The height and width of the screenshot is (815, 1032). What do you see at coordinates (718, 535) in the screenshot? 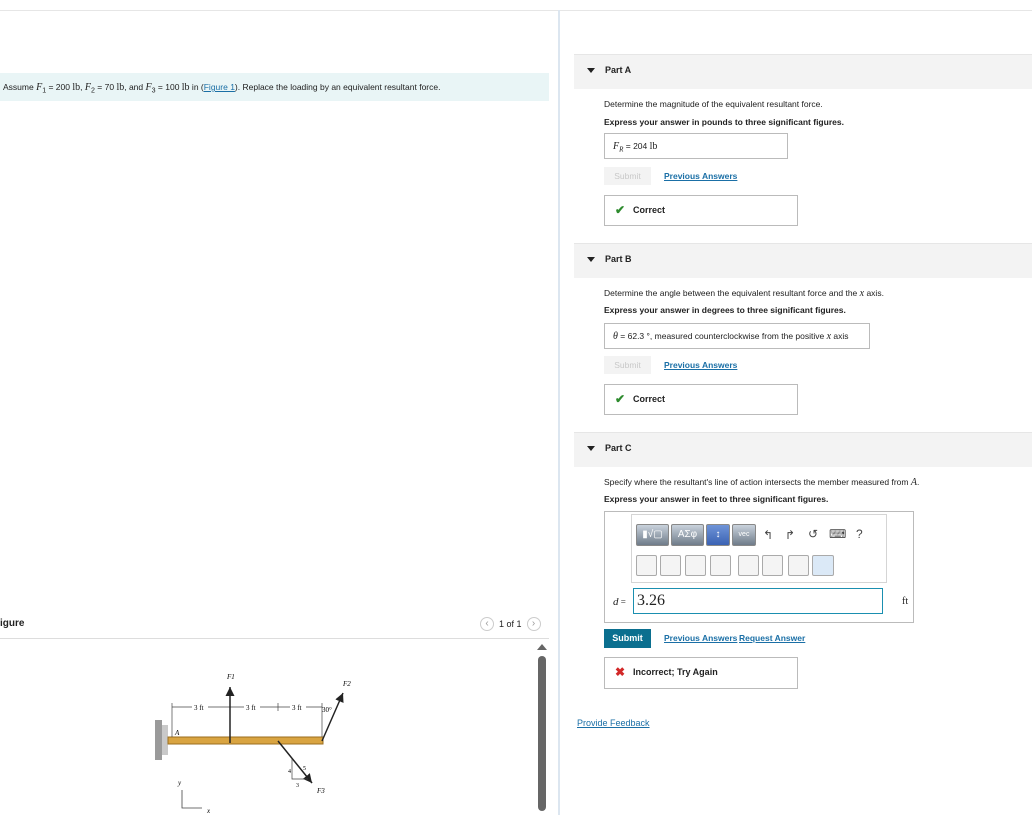
I see `vector-button: ↕` at bounding box center [718, 535].